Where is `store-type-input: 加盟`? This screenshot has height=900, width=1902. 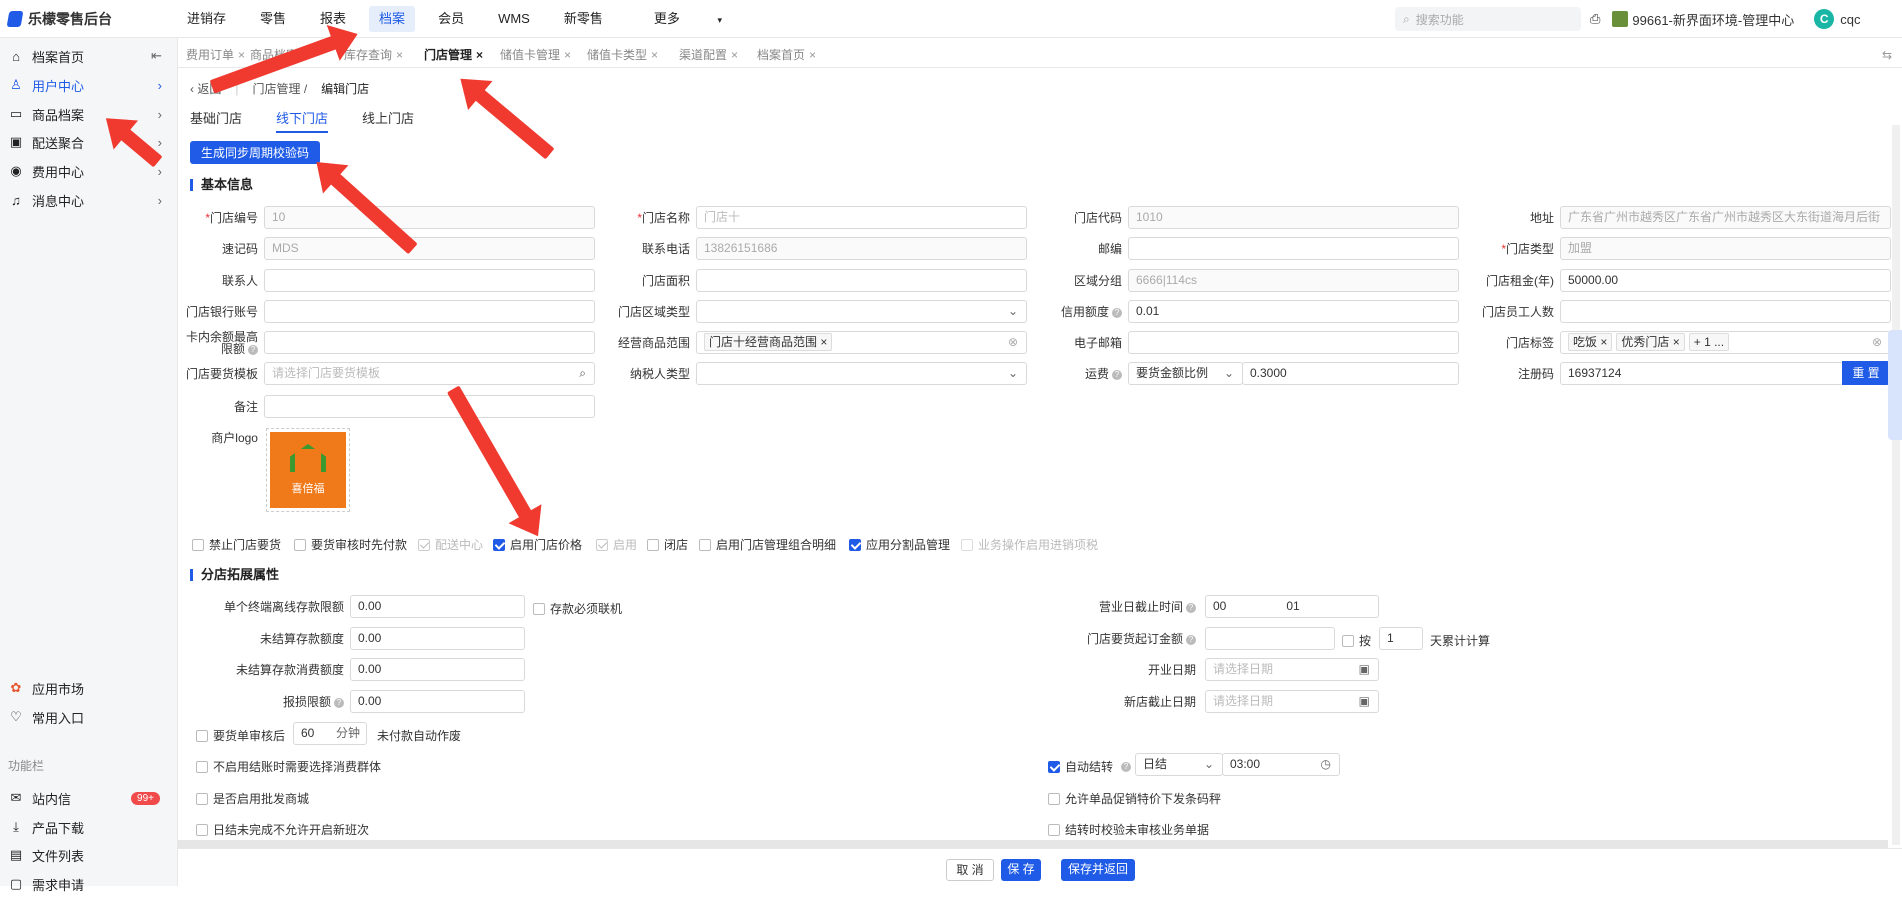
store-type-input: 加盟 is located at coordinates (1725, 248).